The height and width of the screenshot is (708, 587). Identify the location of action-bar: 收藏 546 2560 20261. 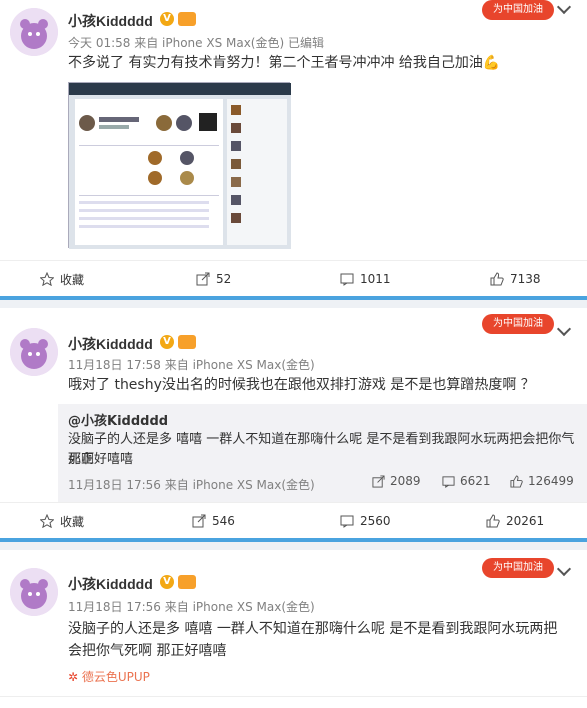
(293, 520).